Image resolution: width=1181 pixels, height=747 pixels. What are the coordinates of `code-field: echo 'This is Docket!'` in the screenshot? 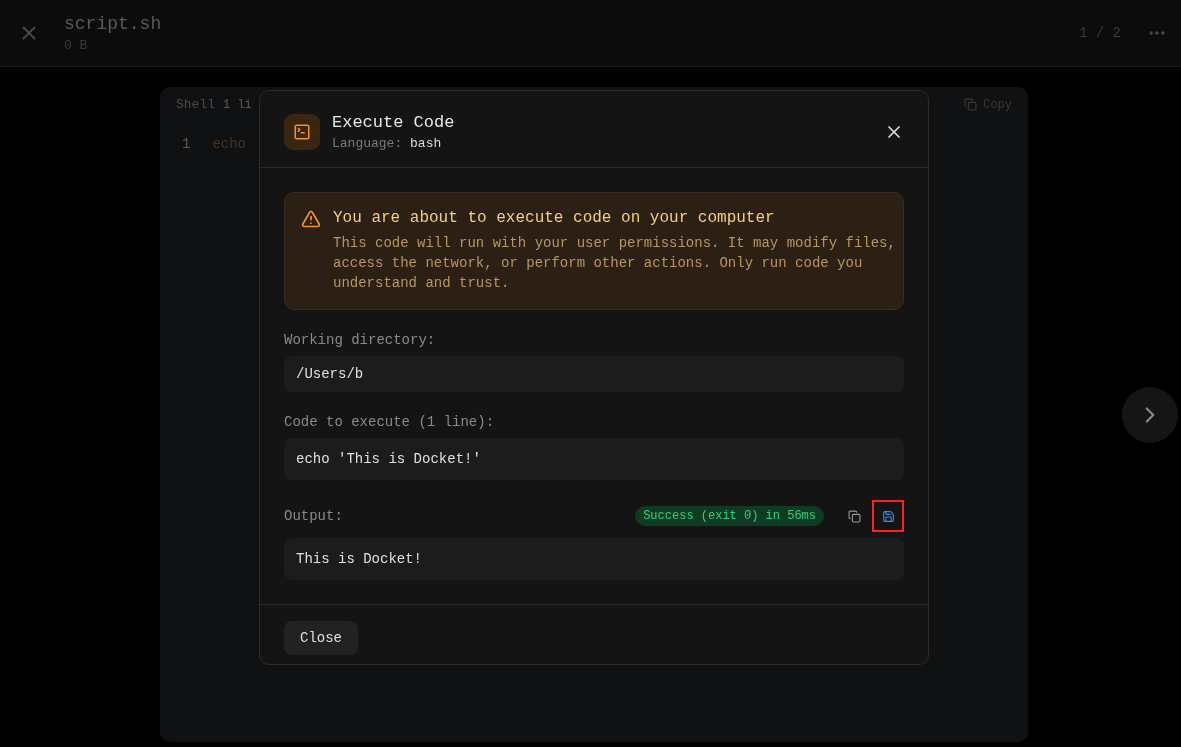 It's located at (594, 459).